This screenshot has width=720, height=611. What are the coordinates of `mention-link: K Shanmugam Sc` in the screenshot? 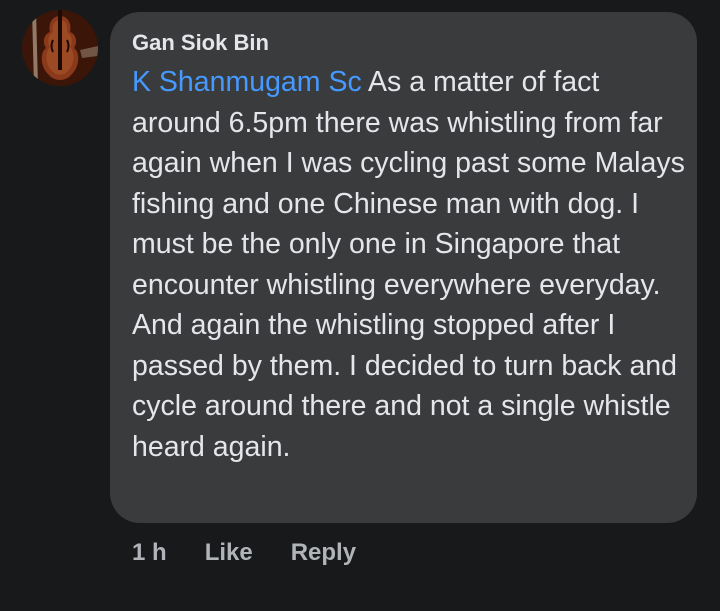 It's located at (247, 82).